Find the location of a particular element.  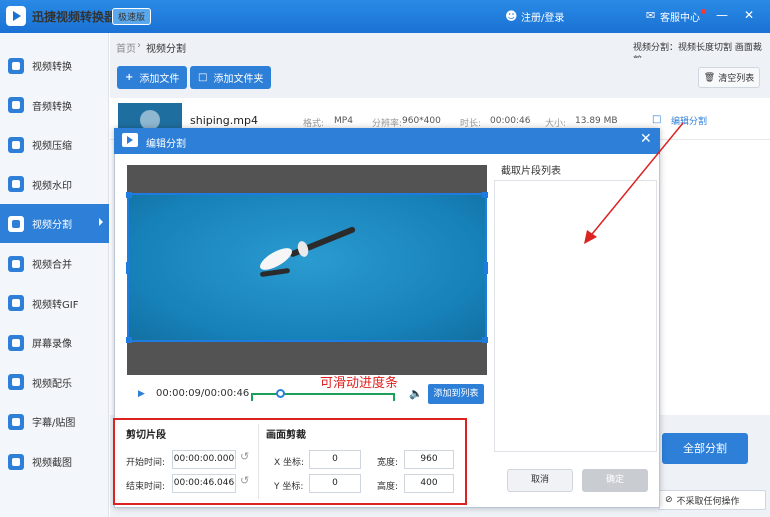

x-coord-label: X 坐标: is located at coordinates (289, 463).